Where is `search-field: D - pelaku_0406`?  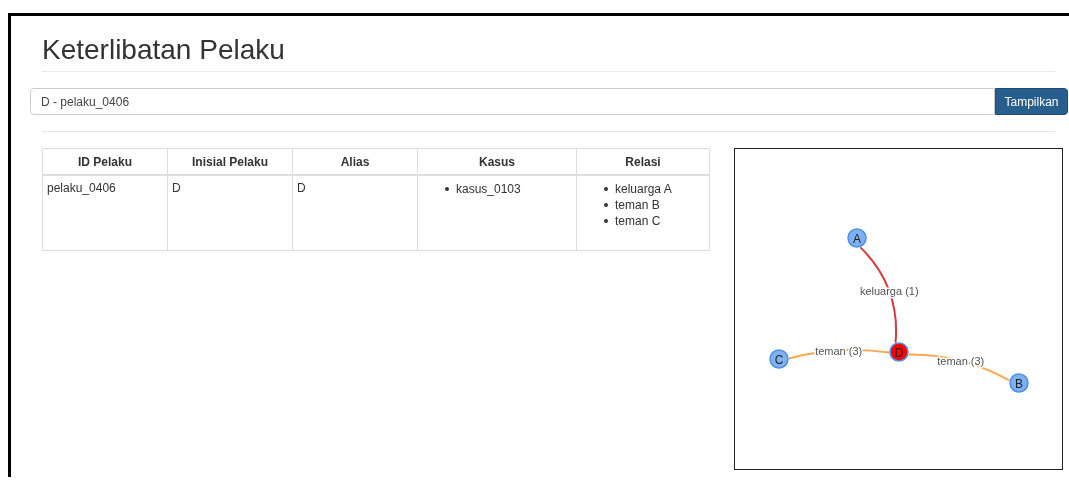 search-field: D - pelaku_0406 is located at coordinates (512, 101).